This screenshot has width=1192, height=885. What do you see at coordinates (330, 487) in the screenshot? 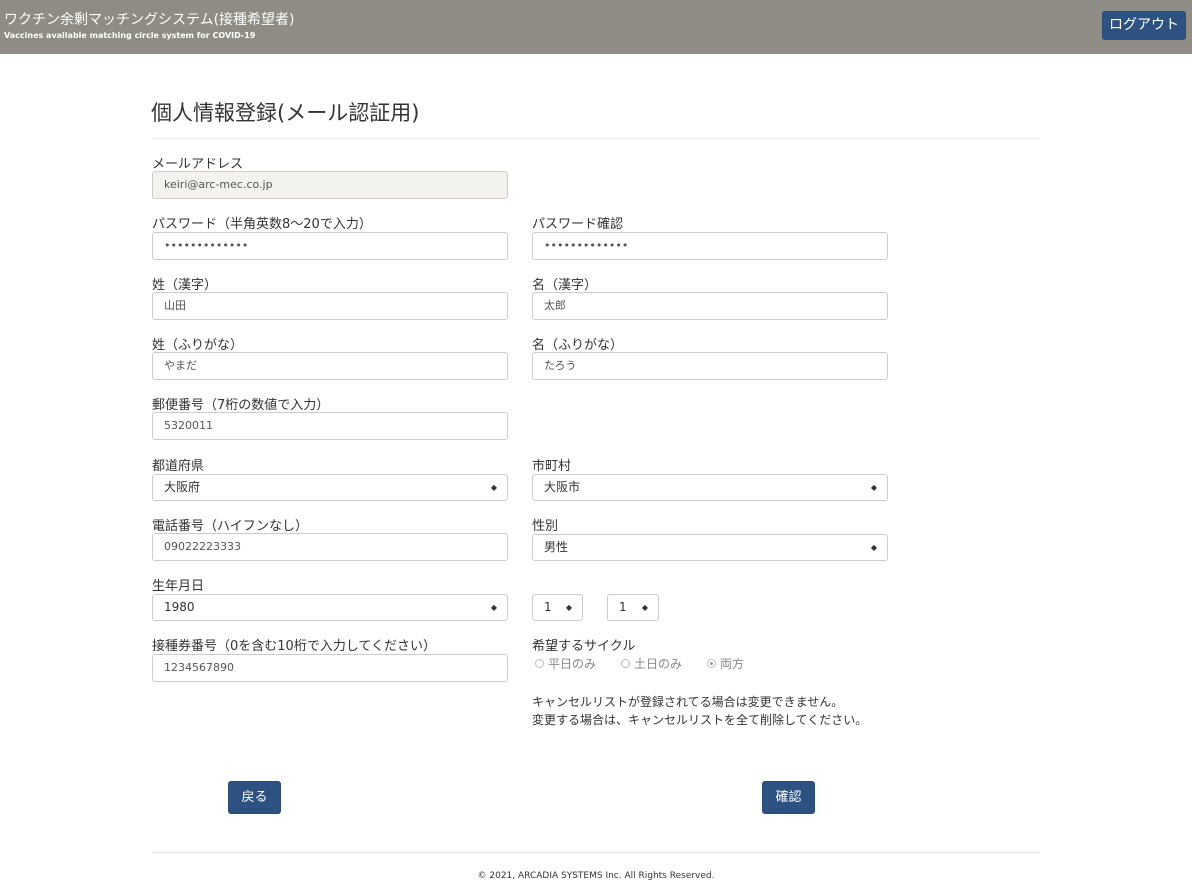
I see `prefecture-select: 大阪府 ◆` at bounding box center [330, 487].